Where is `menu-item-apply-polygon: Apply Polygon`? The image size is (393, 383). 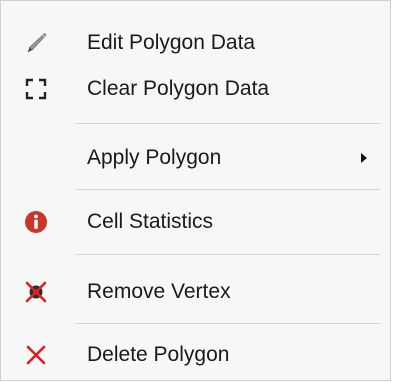
menu-item-apply-polygon: Apply Polygon is located at coordinates (195, 158).